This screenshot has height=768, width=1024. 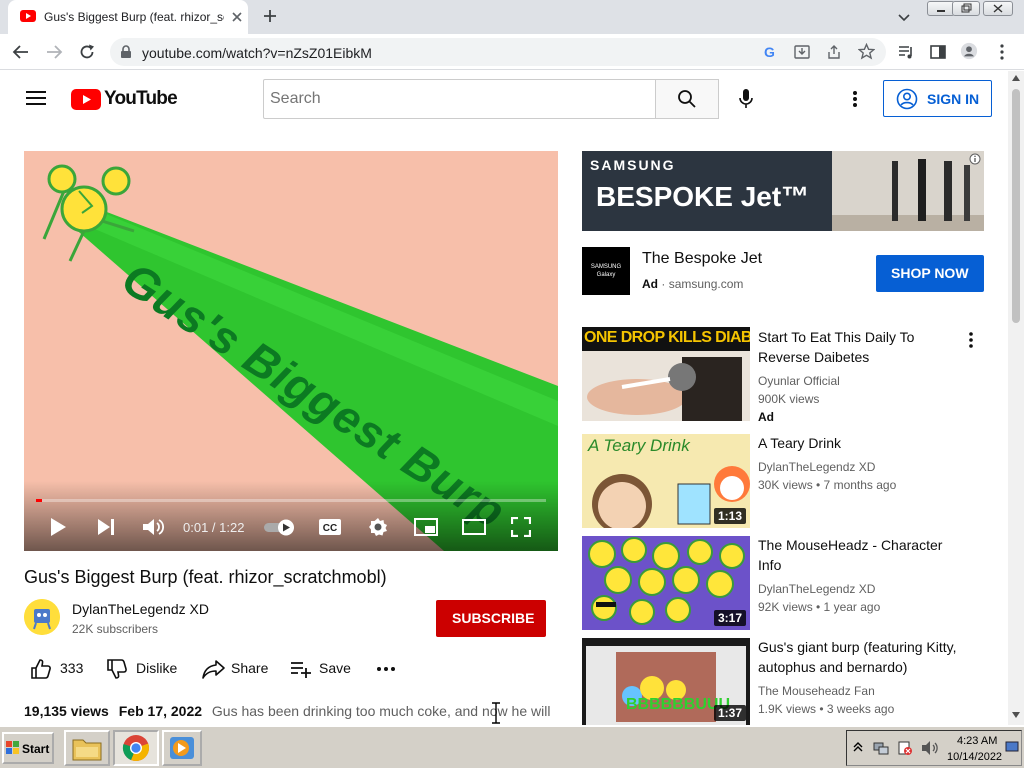 What do you see at coordinates (1016, 398) in the screenshot?
I see `page-scrollbar` at bounding box center [1016, 398].